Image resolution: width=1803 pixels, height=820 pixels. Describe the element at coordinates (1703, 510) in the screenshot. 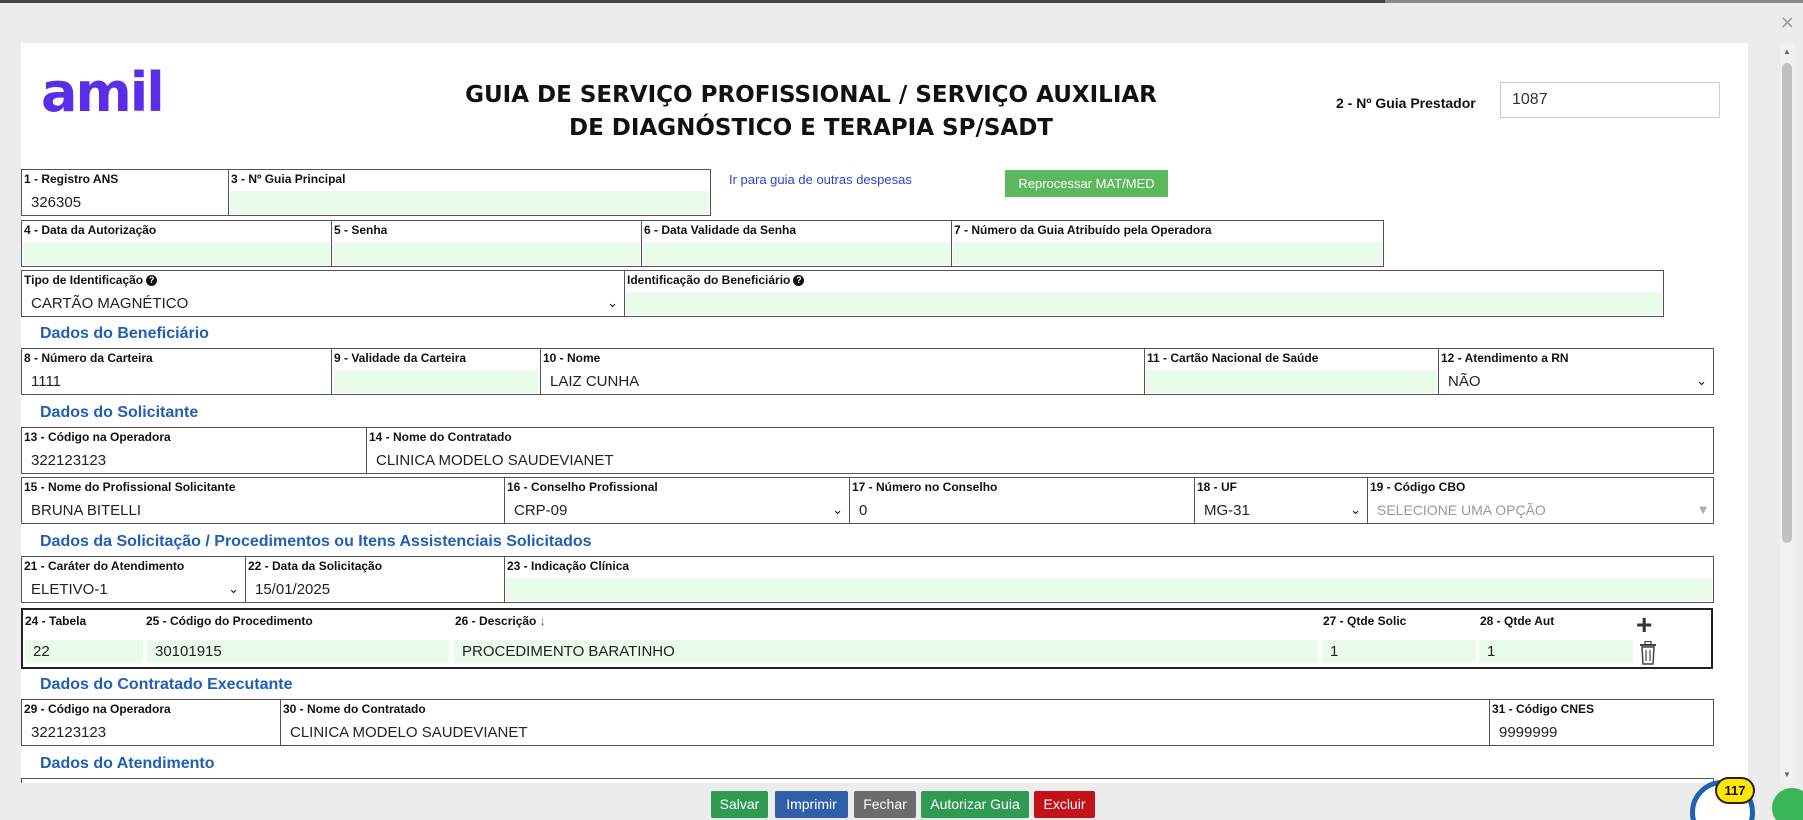

I see `caret-down-icon: ▼` at that location.